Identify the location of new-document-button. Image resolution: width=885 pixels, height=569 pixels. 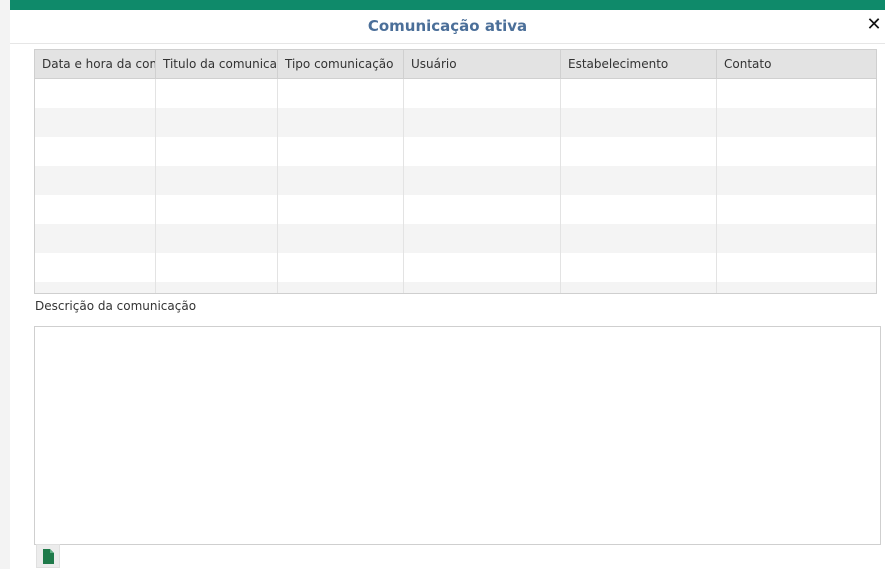
(48, 556).